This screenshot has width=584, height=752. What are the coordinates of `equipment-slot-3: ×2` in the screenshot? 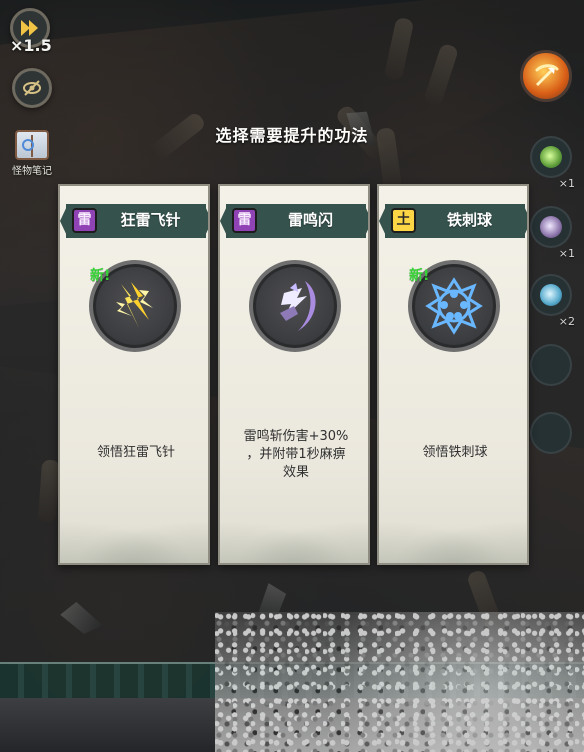 It's located at (552, 301).